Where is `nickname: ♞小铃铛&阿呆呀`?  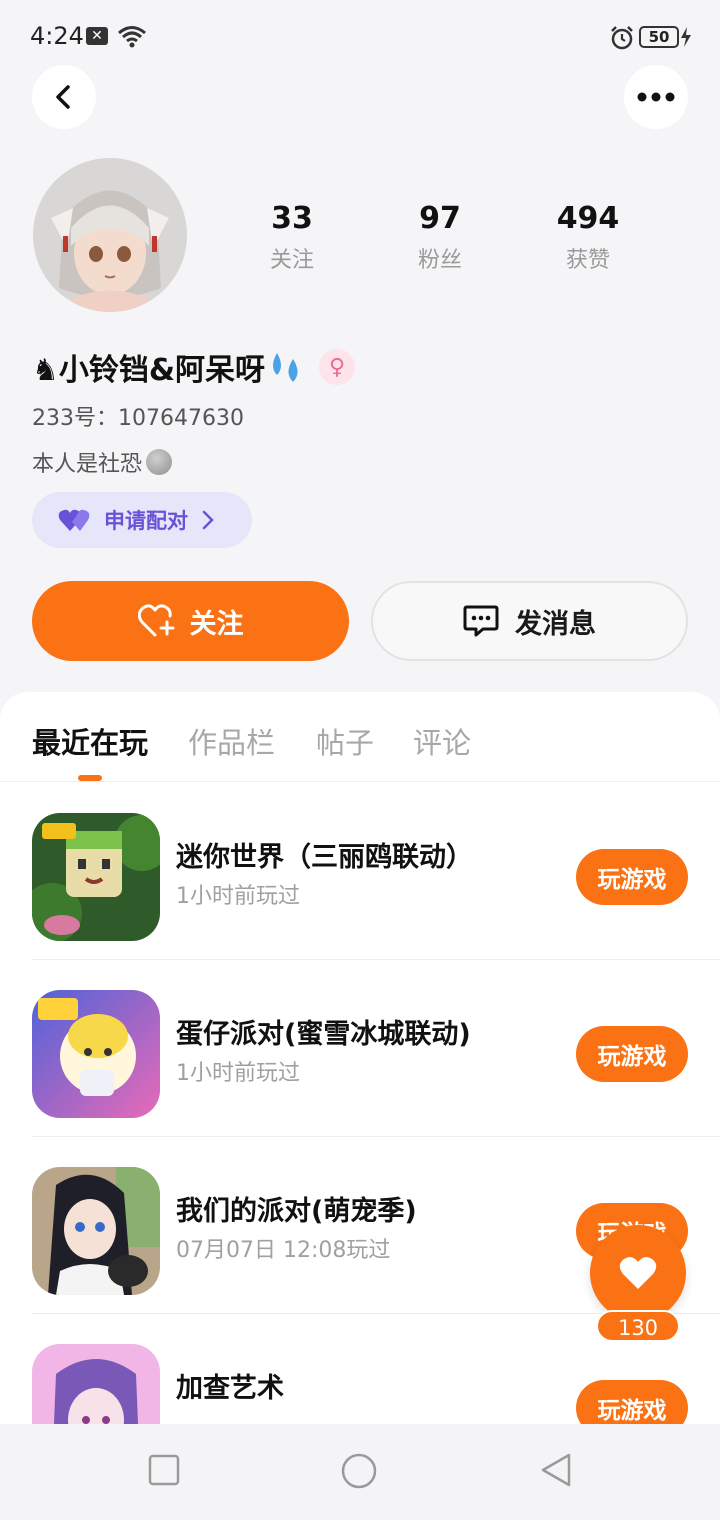 nickname: ♞小铃铛&阿呆呀 is located at coordinates (149, 370).